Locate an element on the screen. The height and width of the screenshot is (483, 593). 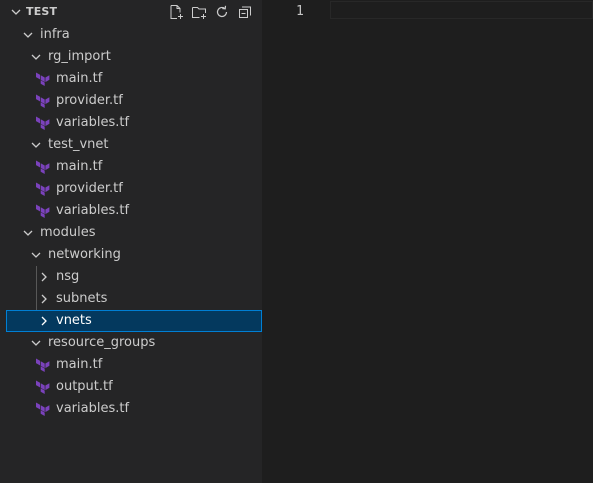
tree-folder-subnets: subnets is located at coordinates (131, 299).